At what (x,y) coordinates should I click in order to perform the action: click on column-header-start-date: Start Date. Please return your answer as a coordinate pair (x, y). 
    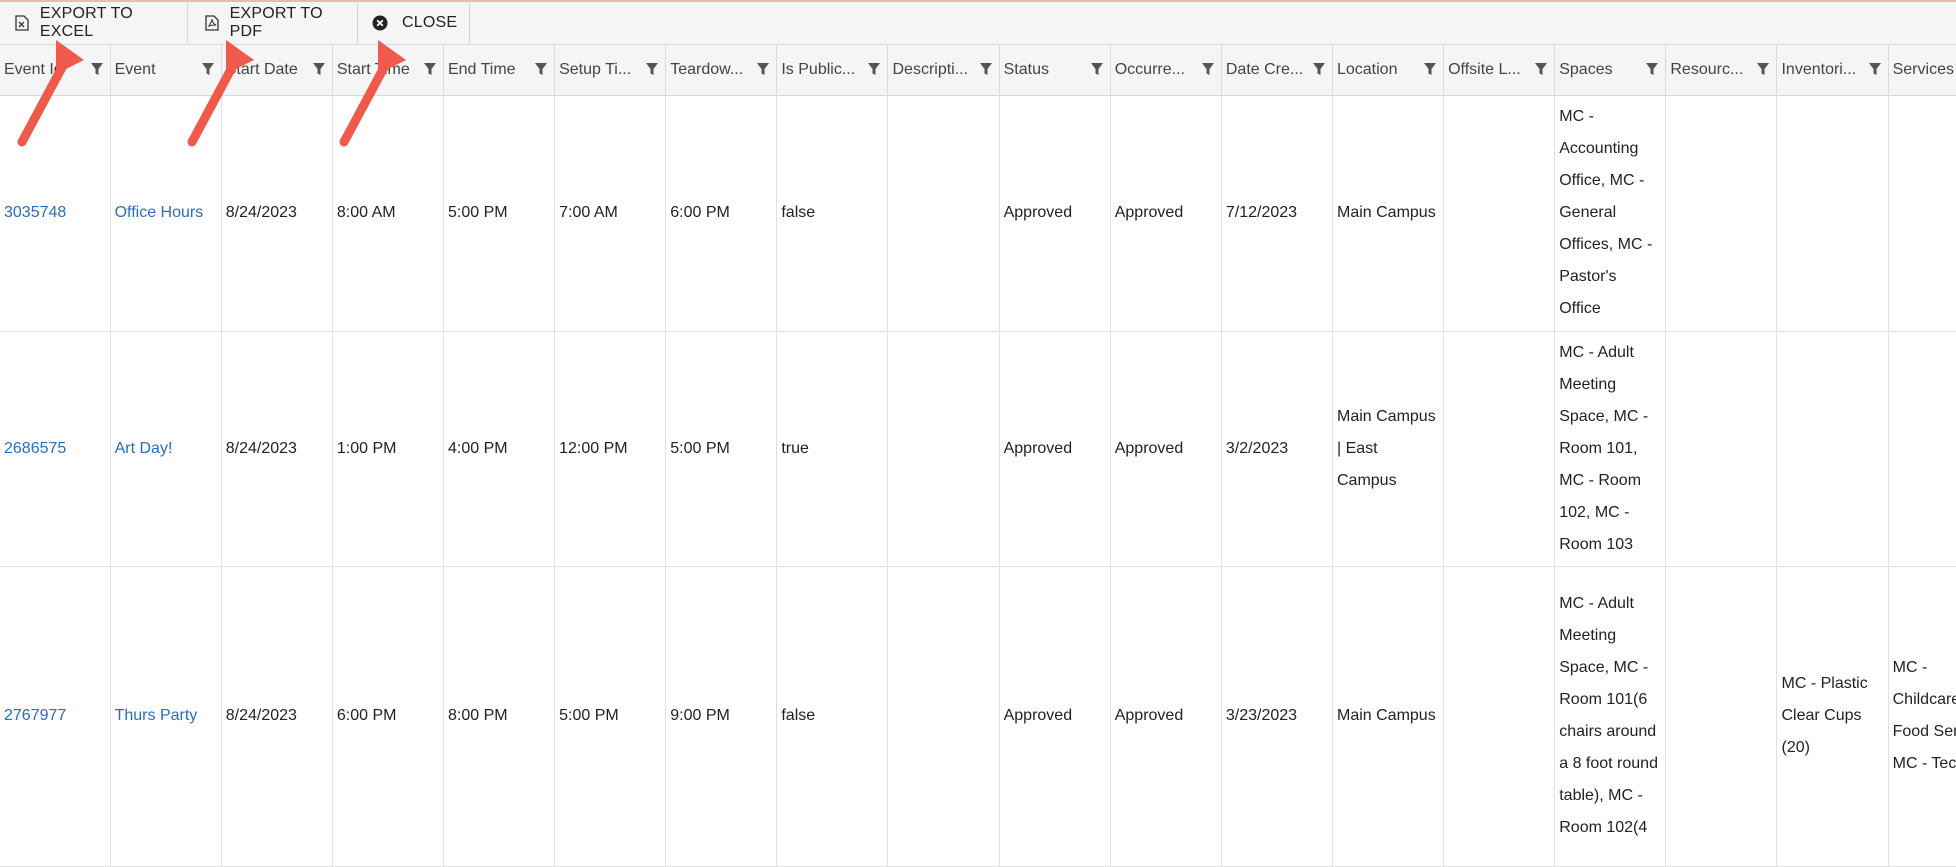
    Looking at the image, I should click on (277, 70).